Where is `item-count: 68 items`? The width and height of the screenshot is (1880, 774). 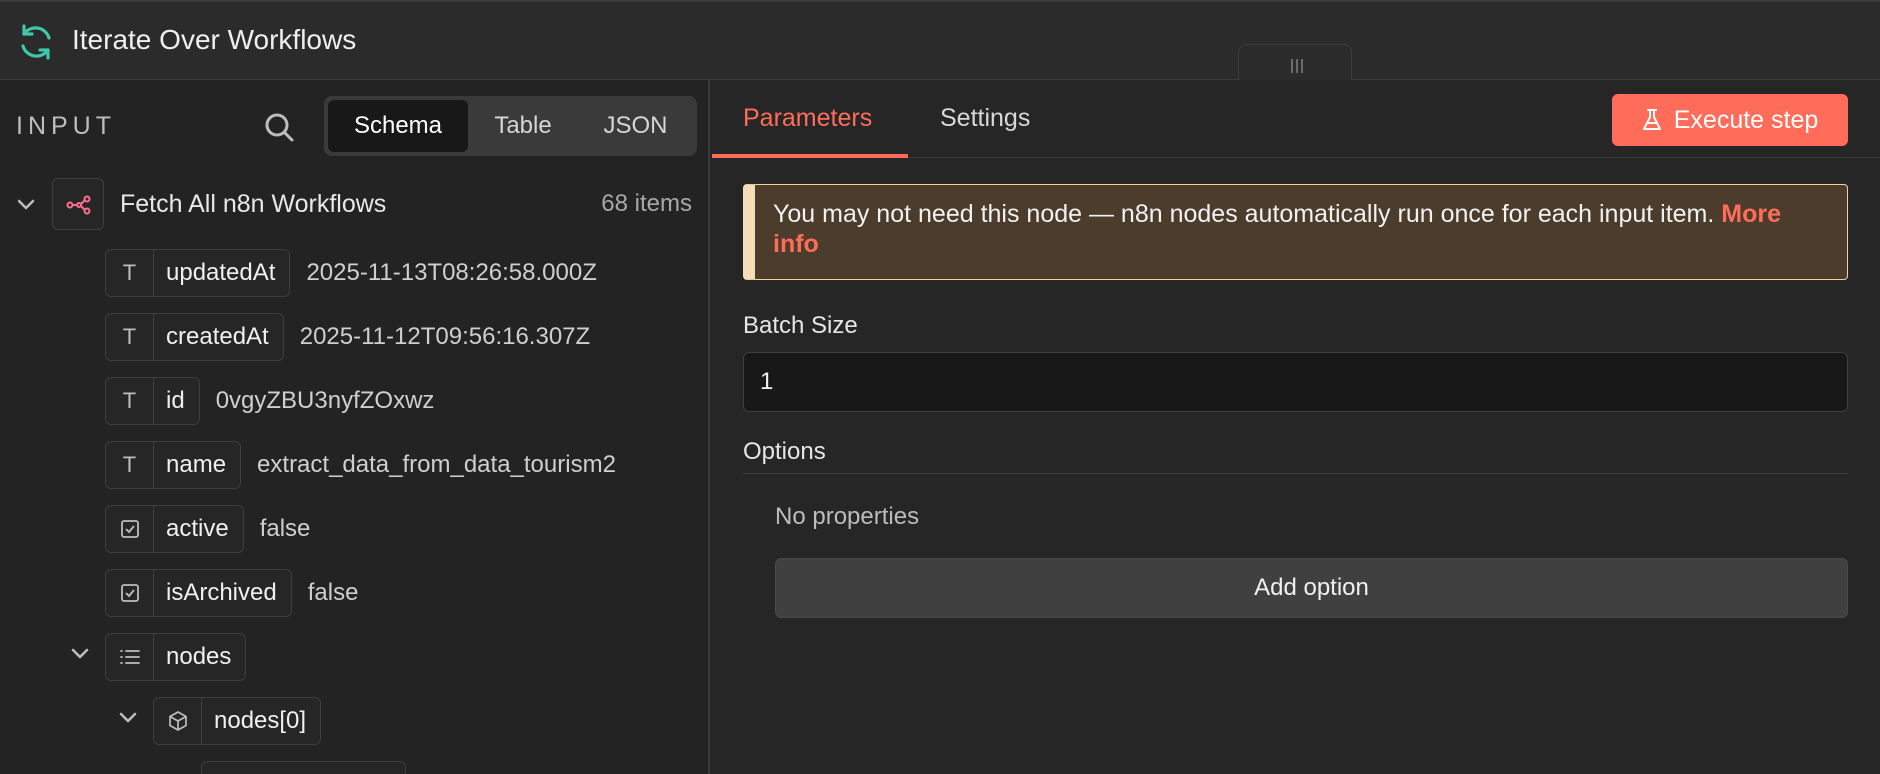 item-count: 68 items is located at coordinates (646, 203).